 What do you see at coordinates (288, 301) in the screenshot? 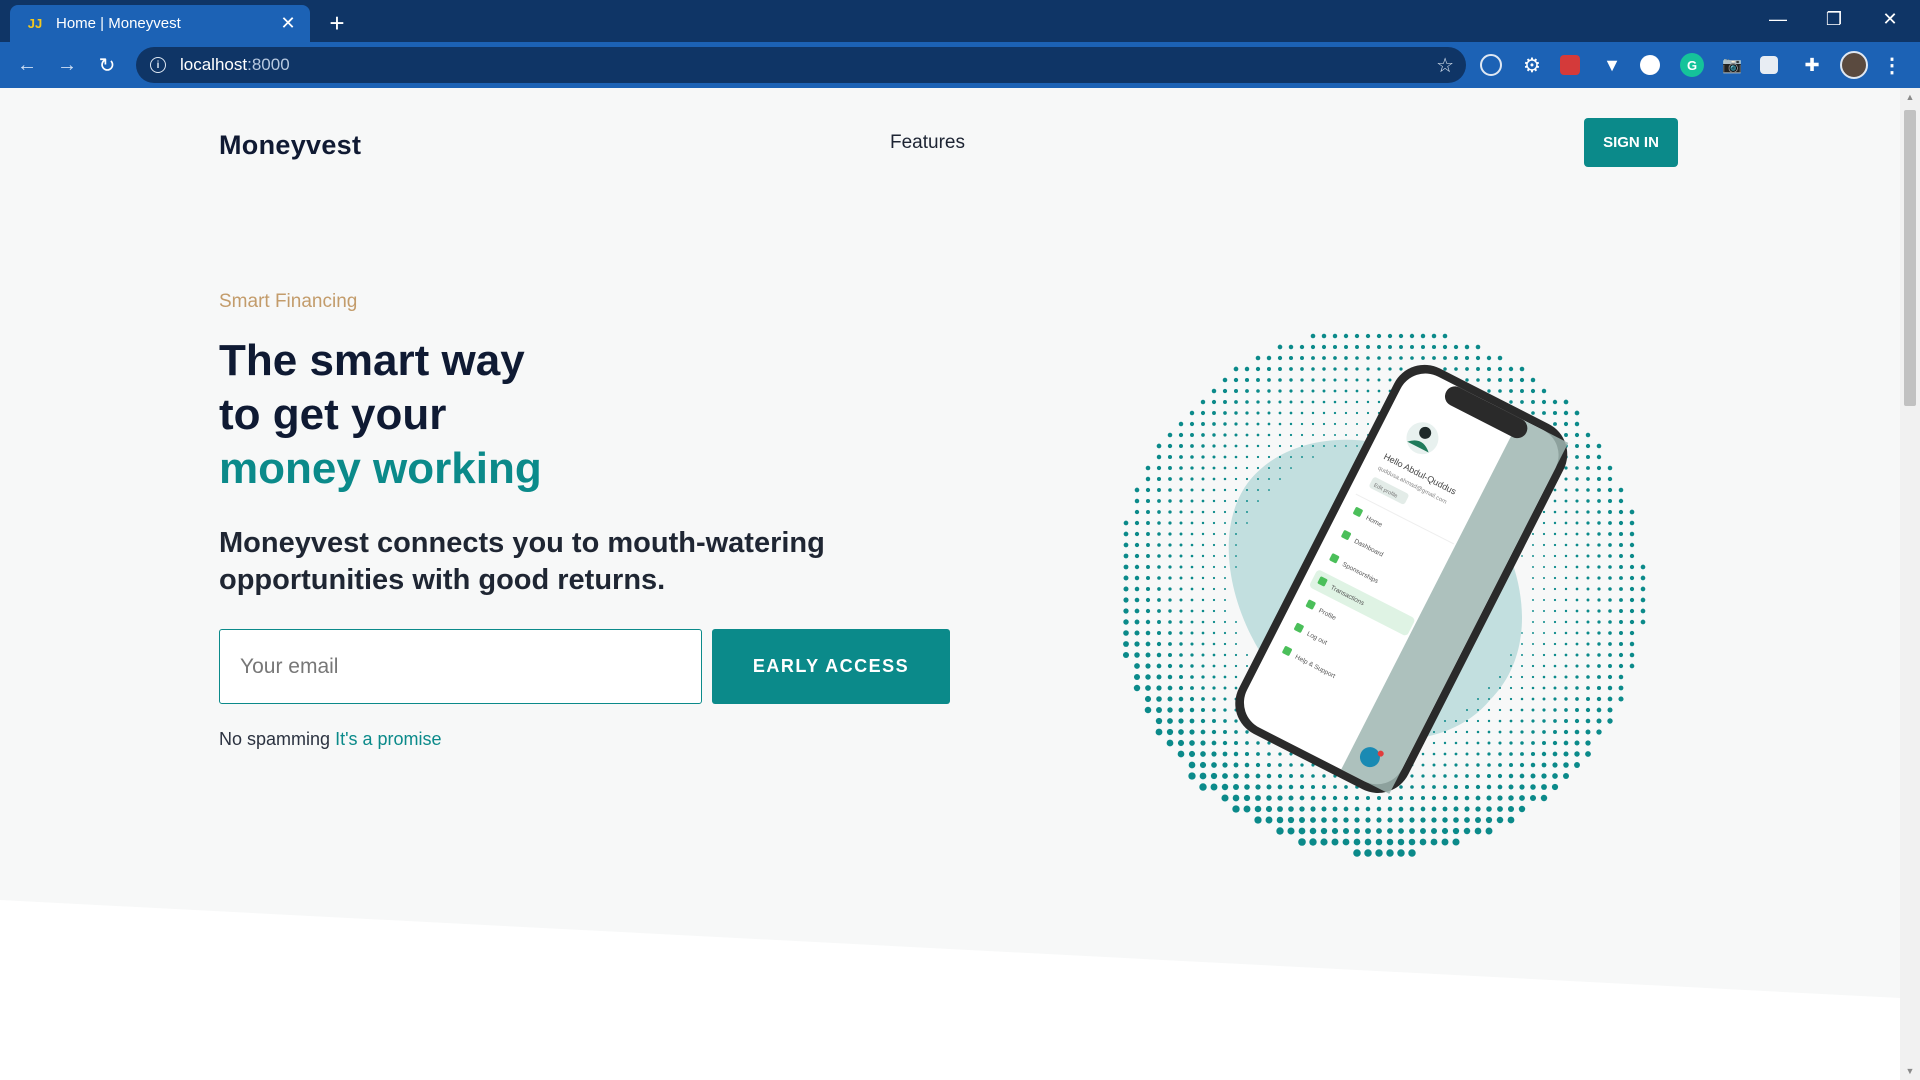
I see `hero-eyebrow: Smart Financing` at bounding box center [288, 301].